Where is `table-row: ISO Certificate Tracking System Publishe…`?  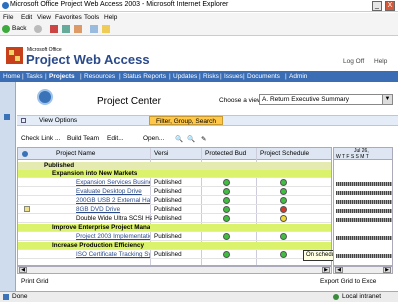
table-row: ISO Certificate Tracking System Publishe… is located at coordinates (174, 255).